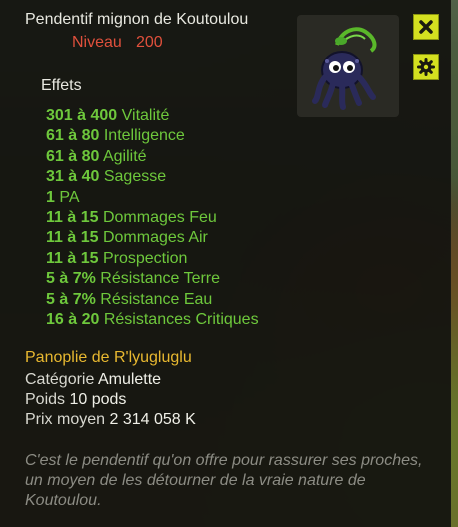 This screenshot has height=527, width=458. Describe the element at coordinates (65, 419) in the screenshot. I see `price-label: Prix moyen` at that location.